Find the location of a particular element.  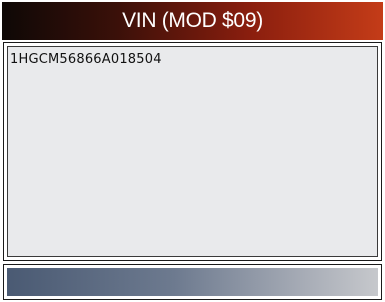

vin-value: 1HGCM56866A018504 is located at coordinates (86, 59).